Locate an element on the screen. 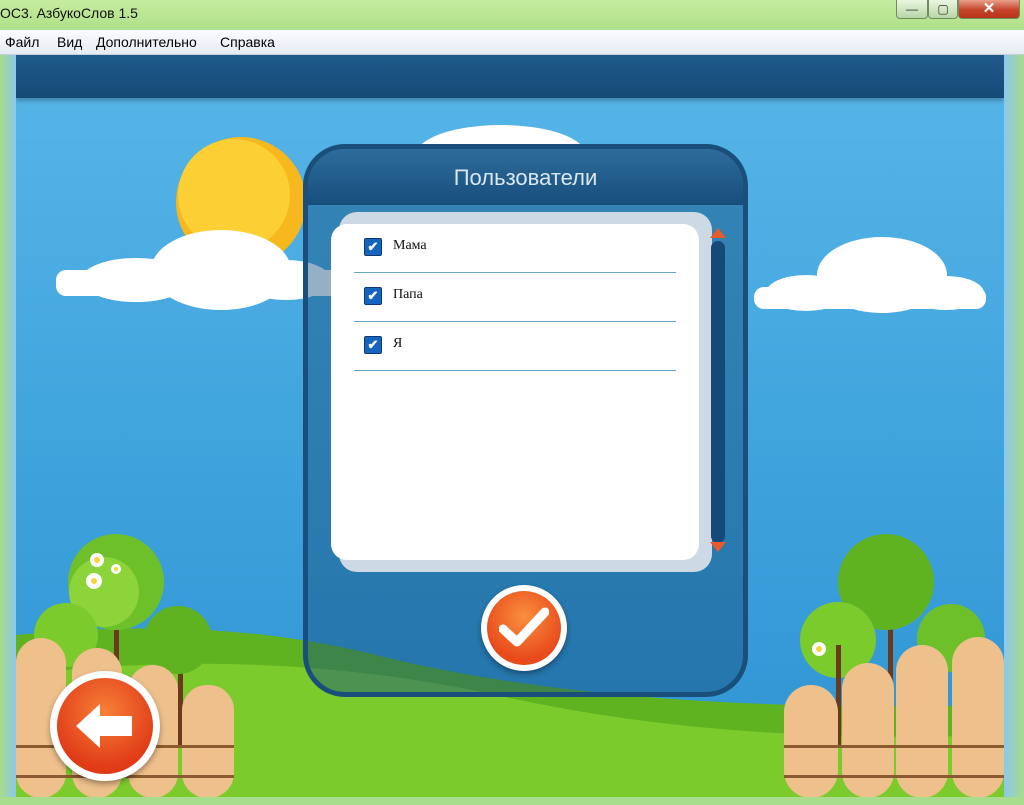  menu-view: Вид is located at coordinates (69, 42).